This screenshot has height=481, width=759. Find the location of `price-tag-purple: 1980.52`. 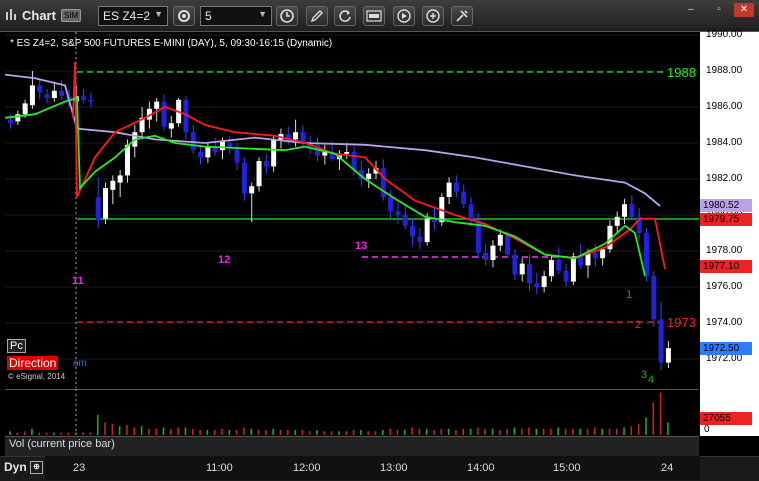

price-tag-purple: 1980.52 is located at coordinates (726, 205).